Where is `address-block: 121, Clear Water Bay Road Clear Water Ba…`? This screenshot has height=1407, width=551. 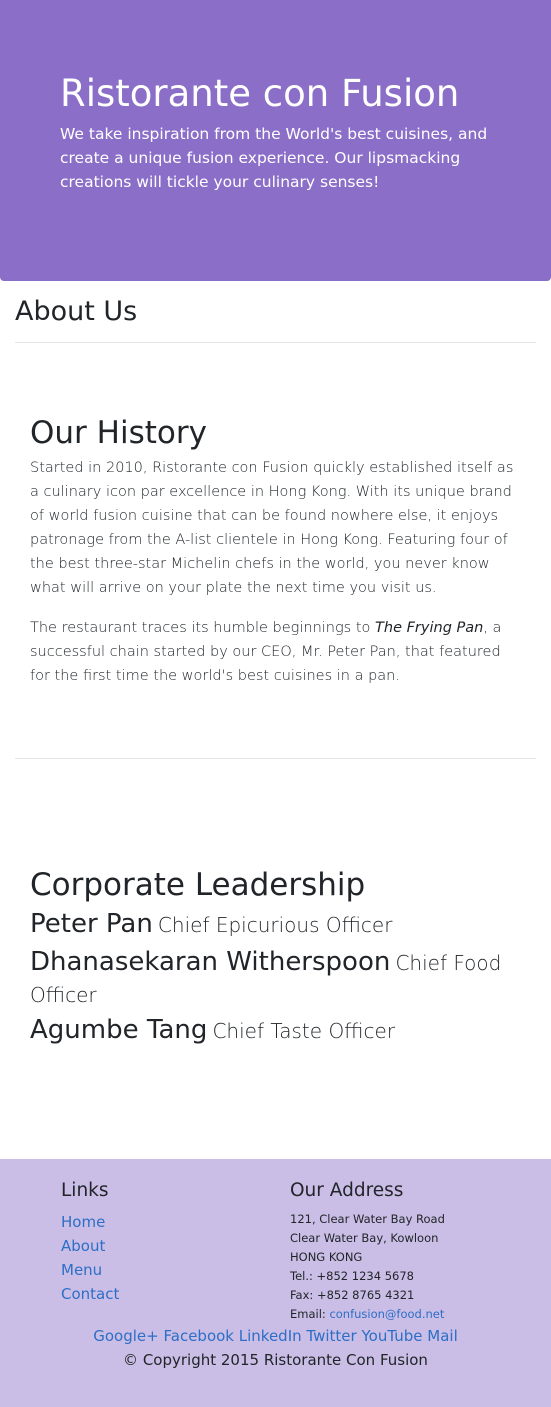
address-block: 121, Clear Water Bay Road Clear Water Ba… is located at coordinates (367, 1267).